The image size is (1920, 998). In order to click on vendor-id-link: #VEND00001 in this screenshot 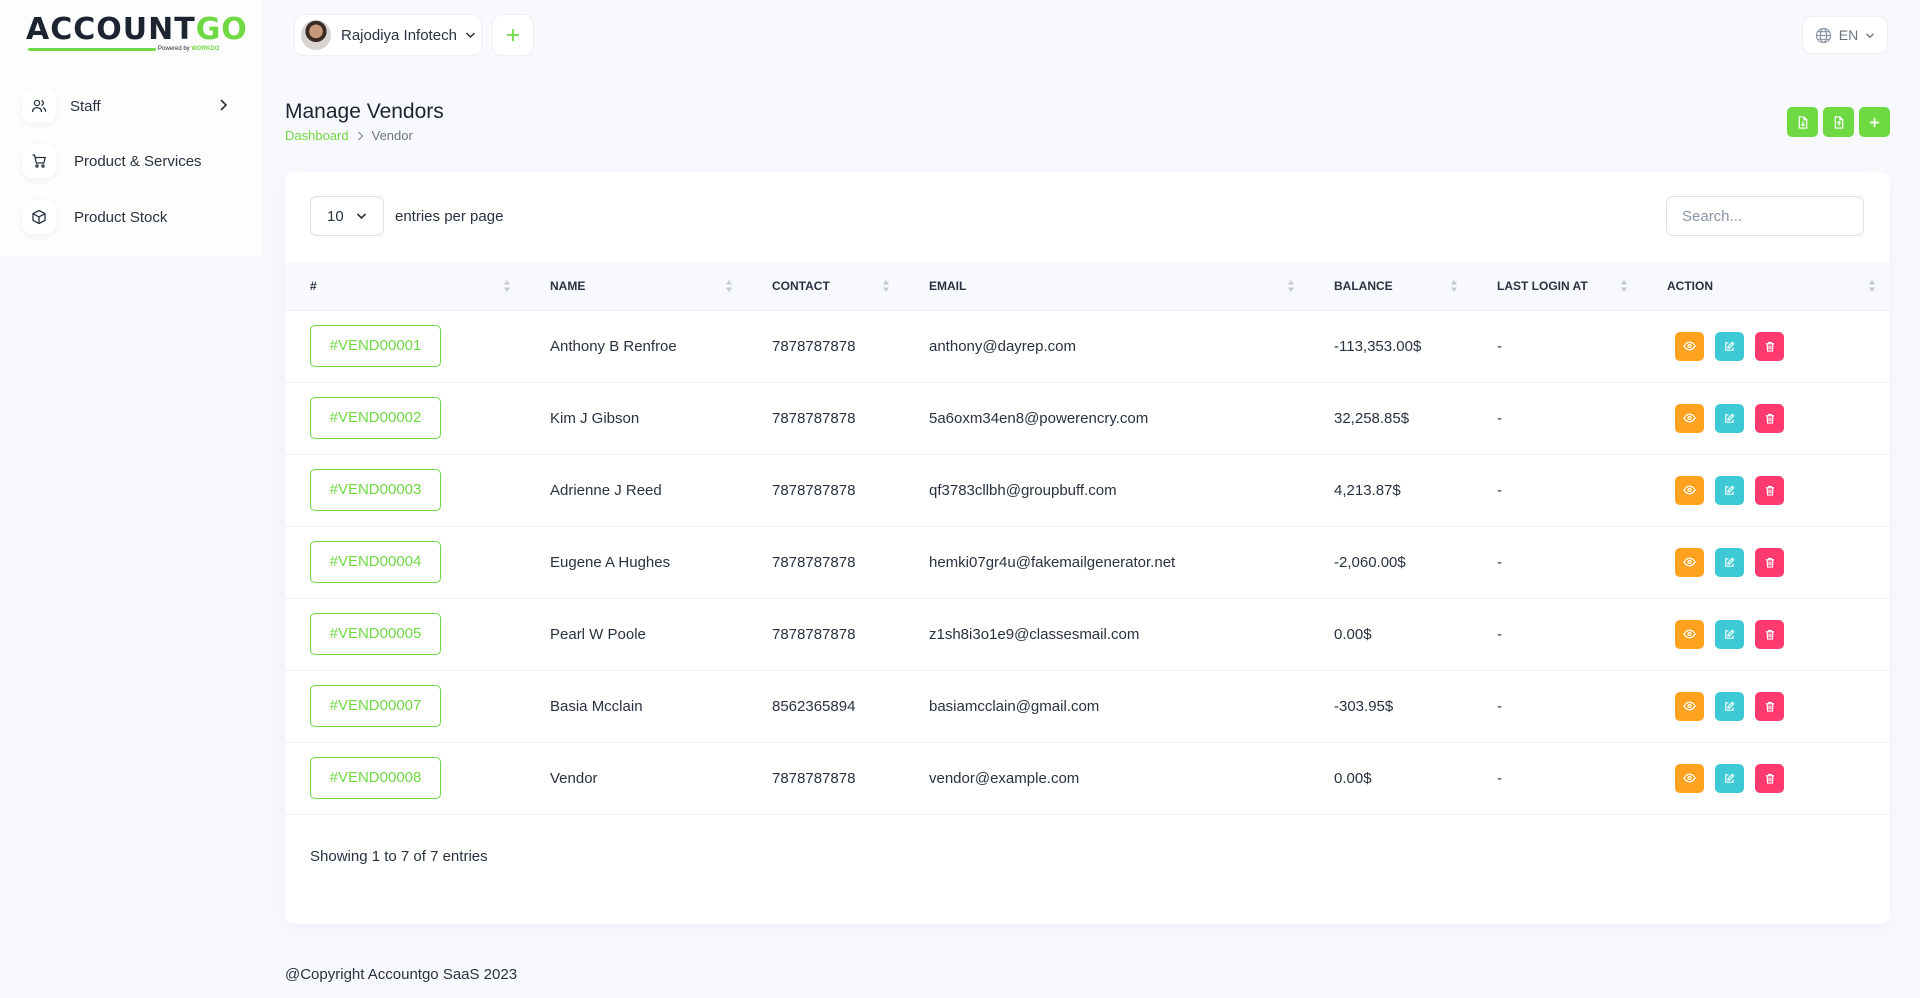, I will do `click(375, 346)`.